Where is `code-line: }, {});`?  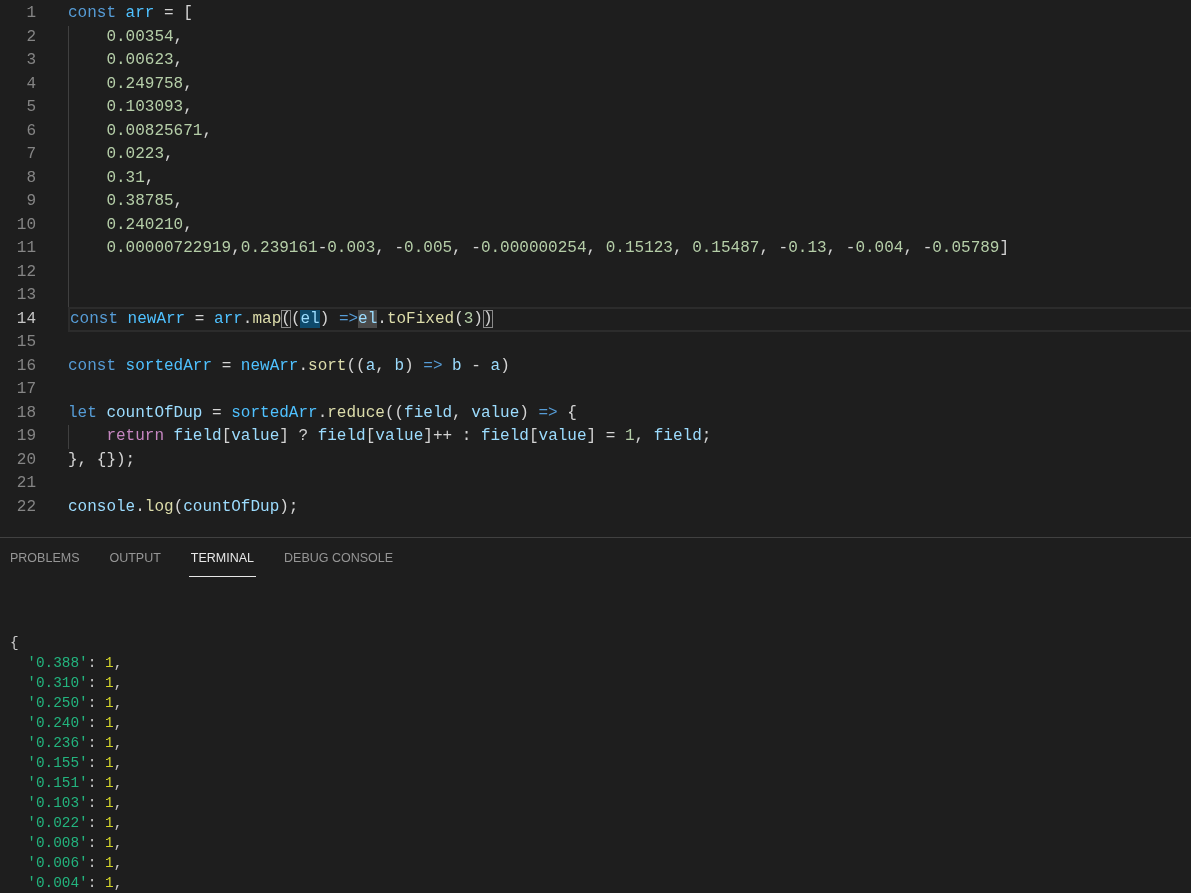 code-line: }, {}); is located at coordinates (102, 460).